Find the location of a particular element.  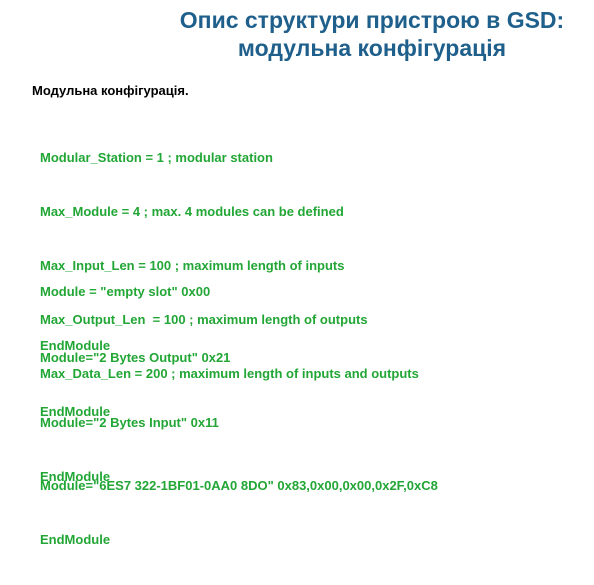

section-subtitle: Модульна конфігурація. is located at coordinates (110, 90).